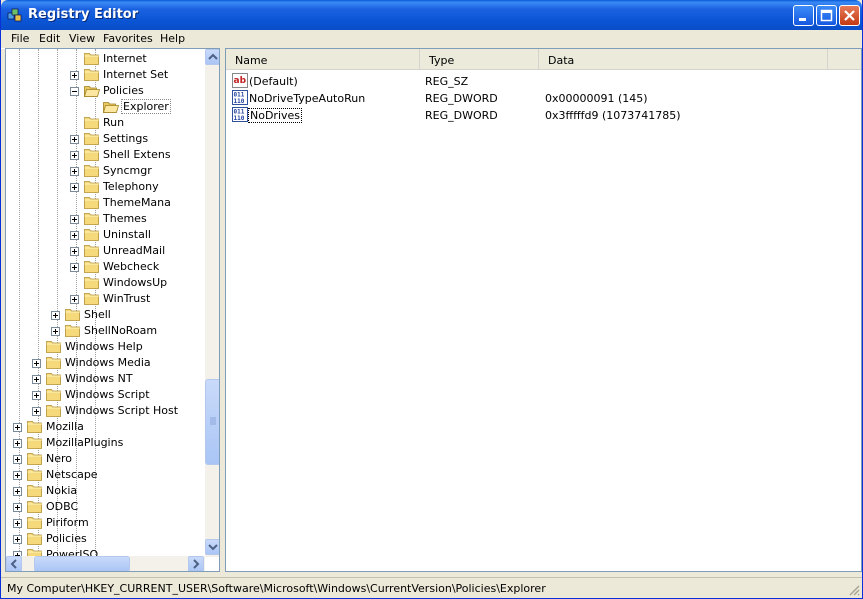 This screenshot has width=863, height=599. What do you see at coordinates (105, 123) in the screenshot?
I see `tree-node: Run` at bounding box center [105, 123].